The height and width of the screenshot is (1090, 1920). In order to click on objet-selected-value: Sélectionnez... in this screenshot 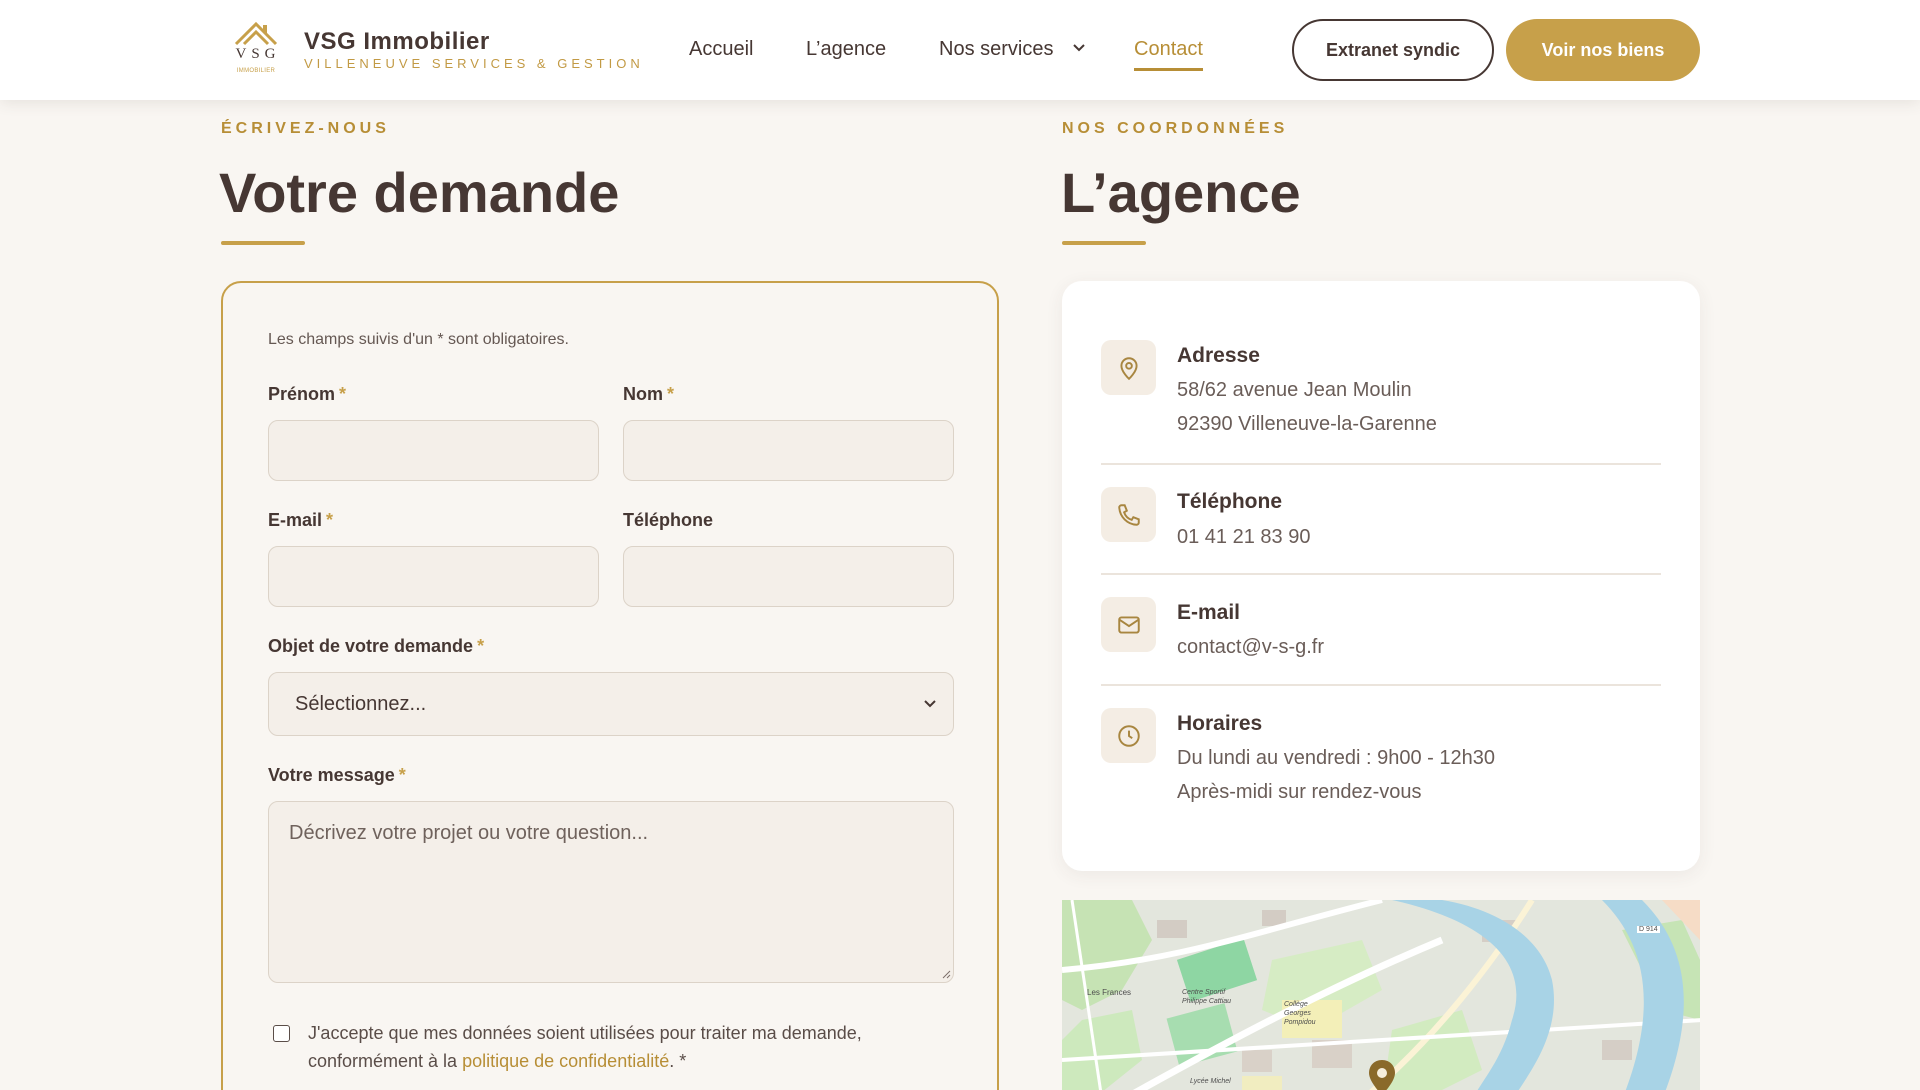, I will do `click(361, 704)`.